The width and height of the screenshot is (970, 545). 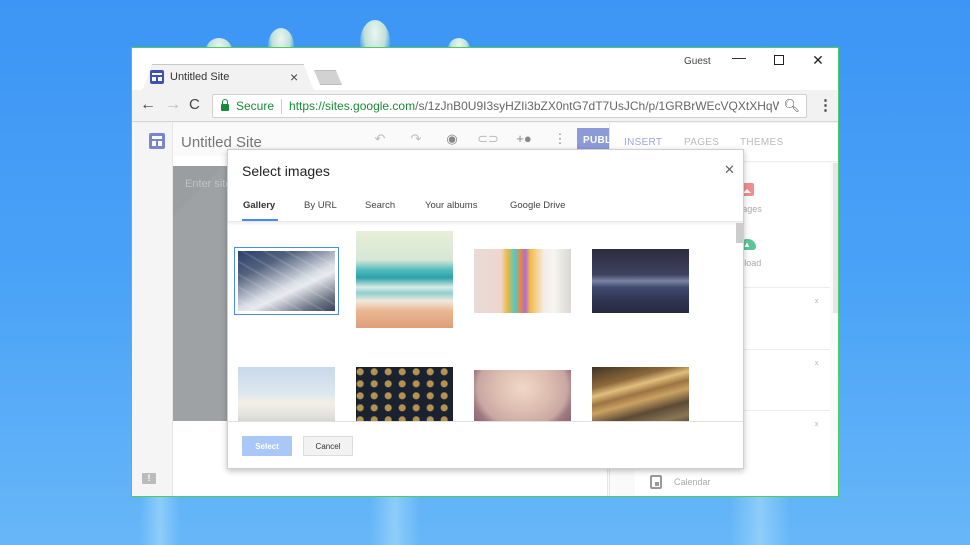 I want to click on gallery-image-motion-blur, so click(x=640, y=394).